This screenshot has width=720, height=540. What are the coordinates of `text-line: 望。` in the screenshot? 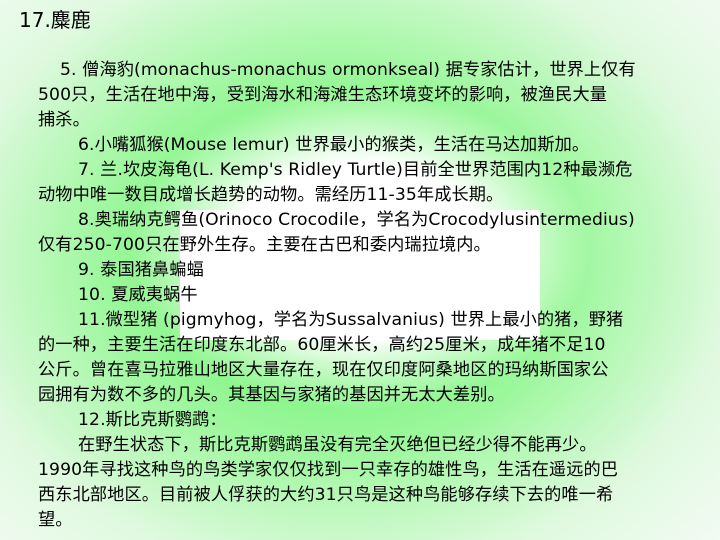 It's located at (55, 520).